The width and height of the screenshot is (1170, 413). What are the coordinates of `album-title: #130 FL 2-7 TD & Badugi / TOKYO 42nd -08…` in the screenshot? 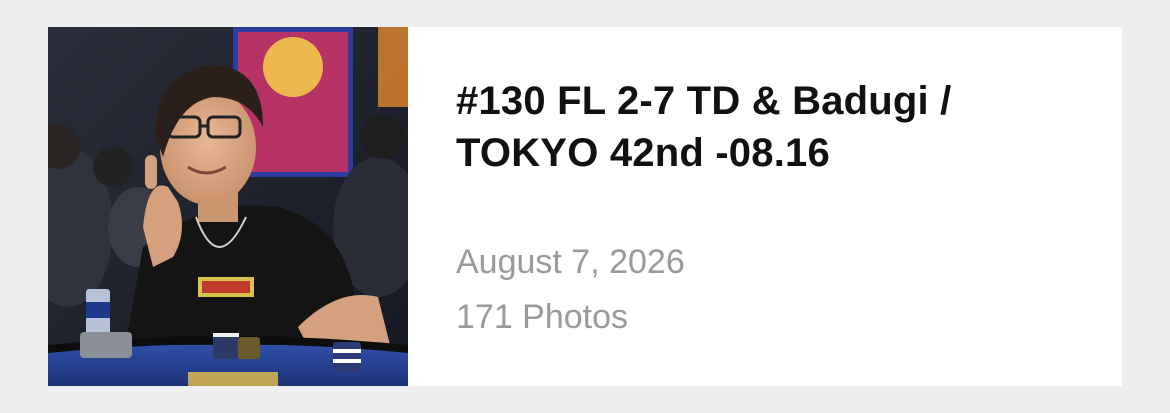 It's located at (756, 127).